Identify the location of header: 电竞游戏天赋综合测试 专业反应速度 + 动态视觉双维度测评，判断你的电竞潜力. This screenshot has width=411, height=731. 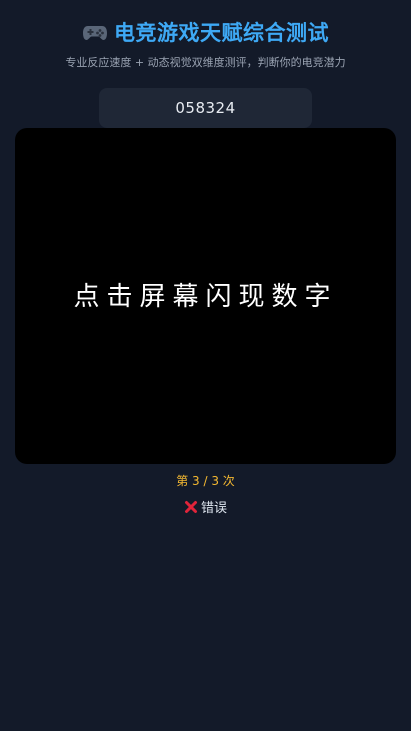
(205, 43).